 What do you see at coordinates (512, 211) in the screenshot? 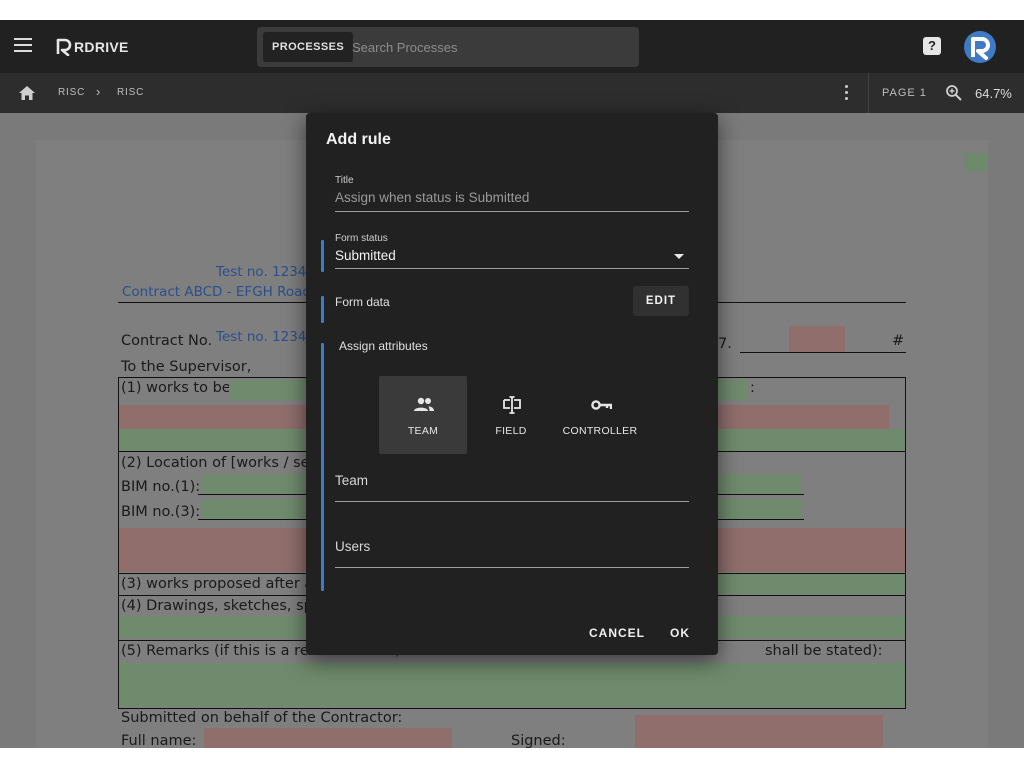
I see `title-field-underline` at bounding box center [512, 211].